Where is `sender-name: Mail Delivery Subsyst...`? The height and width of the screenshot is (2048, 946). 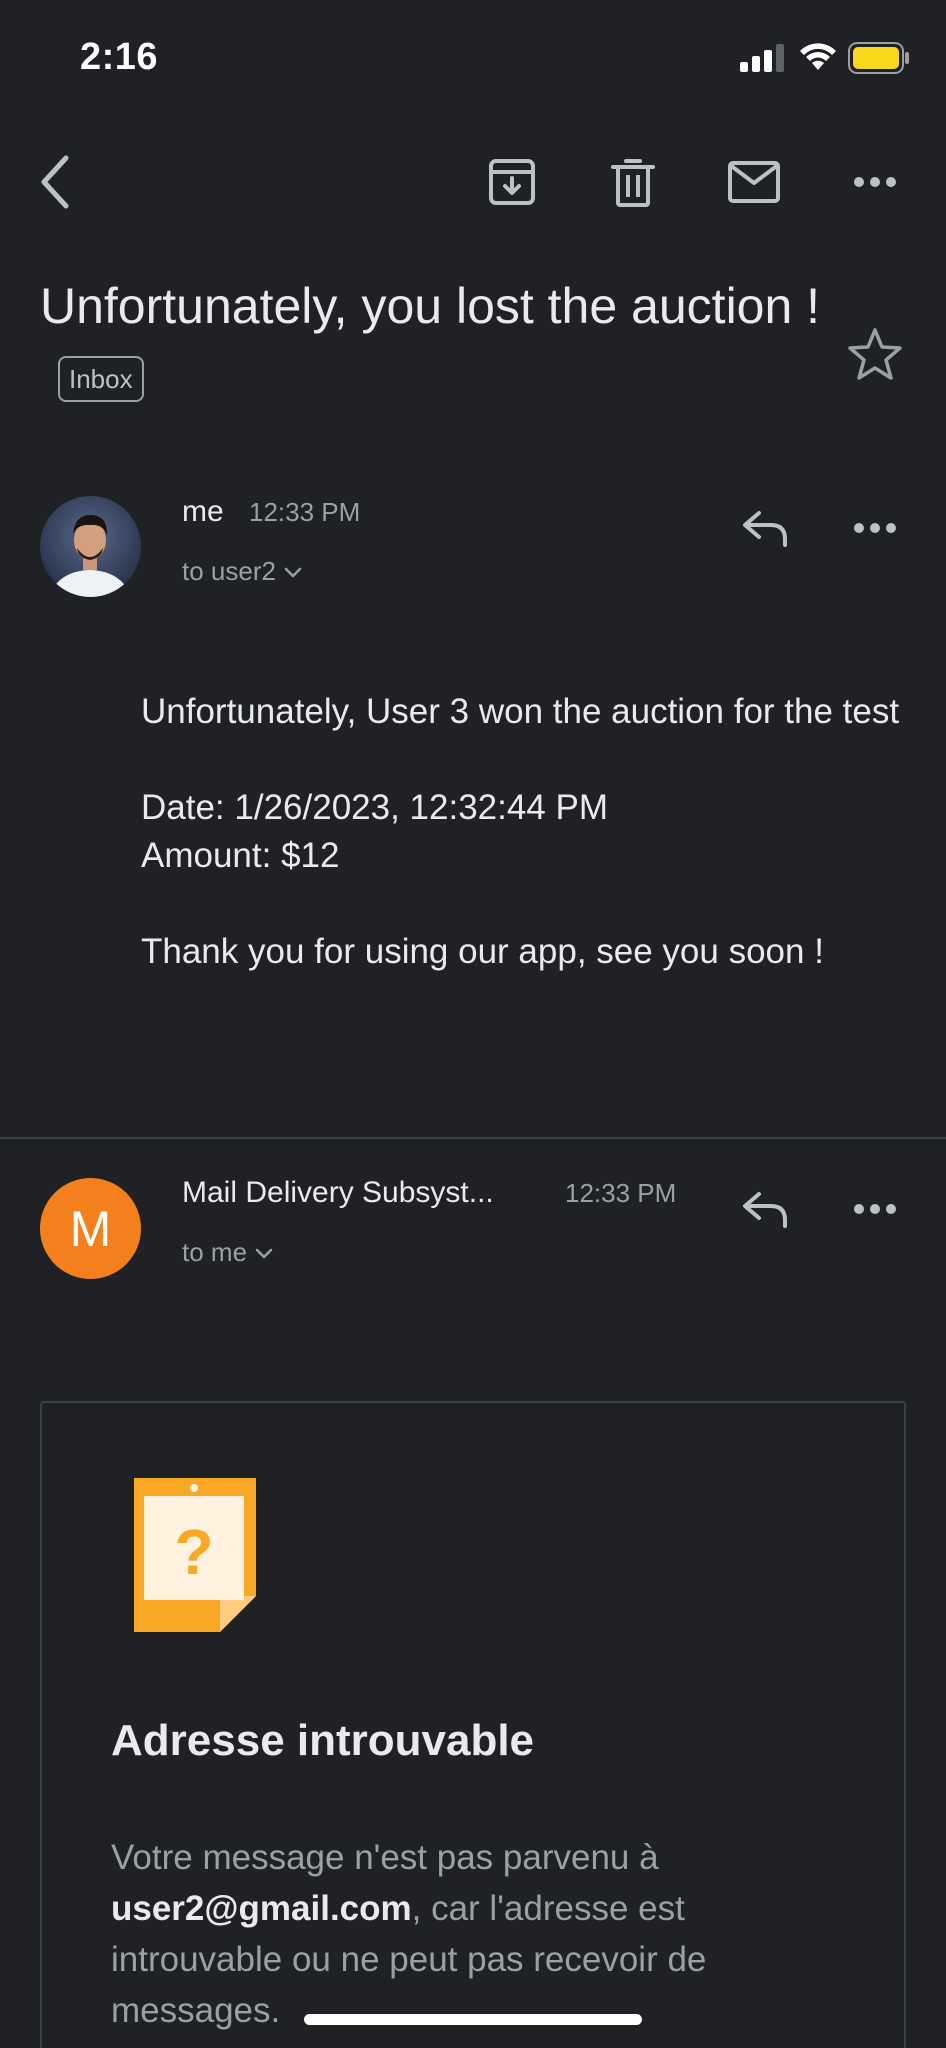 sender-name: Mail Delivery Subsyst... is located at coordinates (338, 1192).